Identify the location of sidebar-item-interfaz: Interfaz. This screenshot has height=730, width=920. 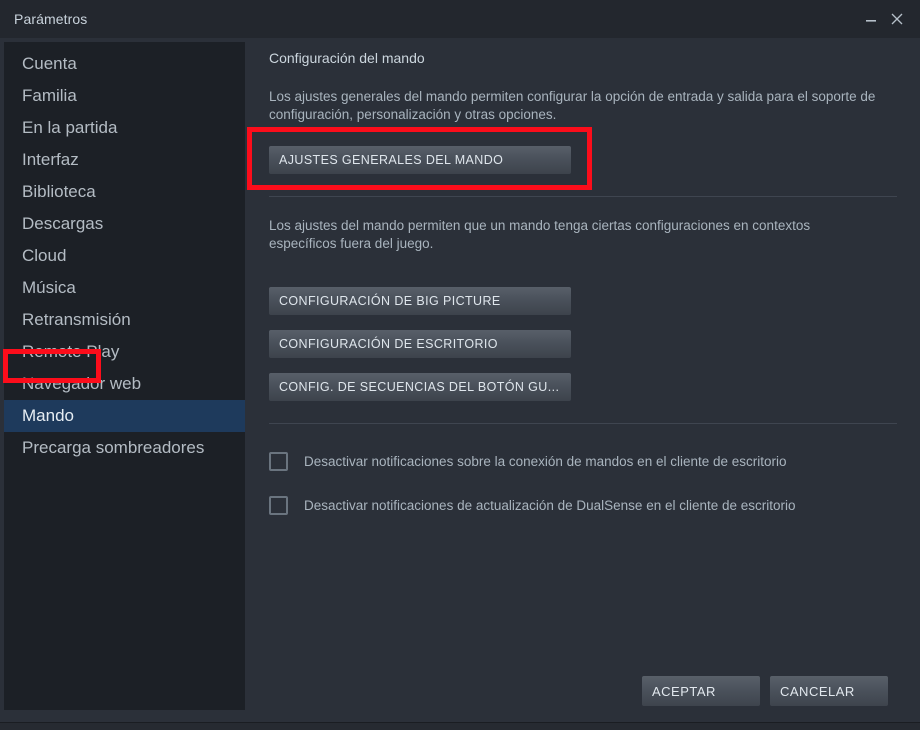
(124, 160).